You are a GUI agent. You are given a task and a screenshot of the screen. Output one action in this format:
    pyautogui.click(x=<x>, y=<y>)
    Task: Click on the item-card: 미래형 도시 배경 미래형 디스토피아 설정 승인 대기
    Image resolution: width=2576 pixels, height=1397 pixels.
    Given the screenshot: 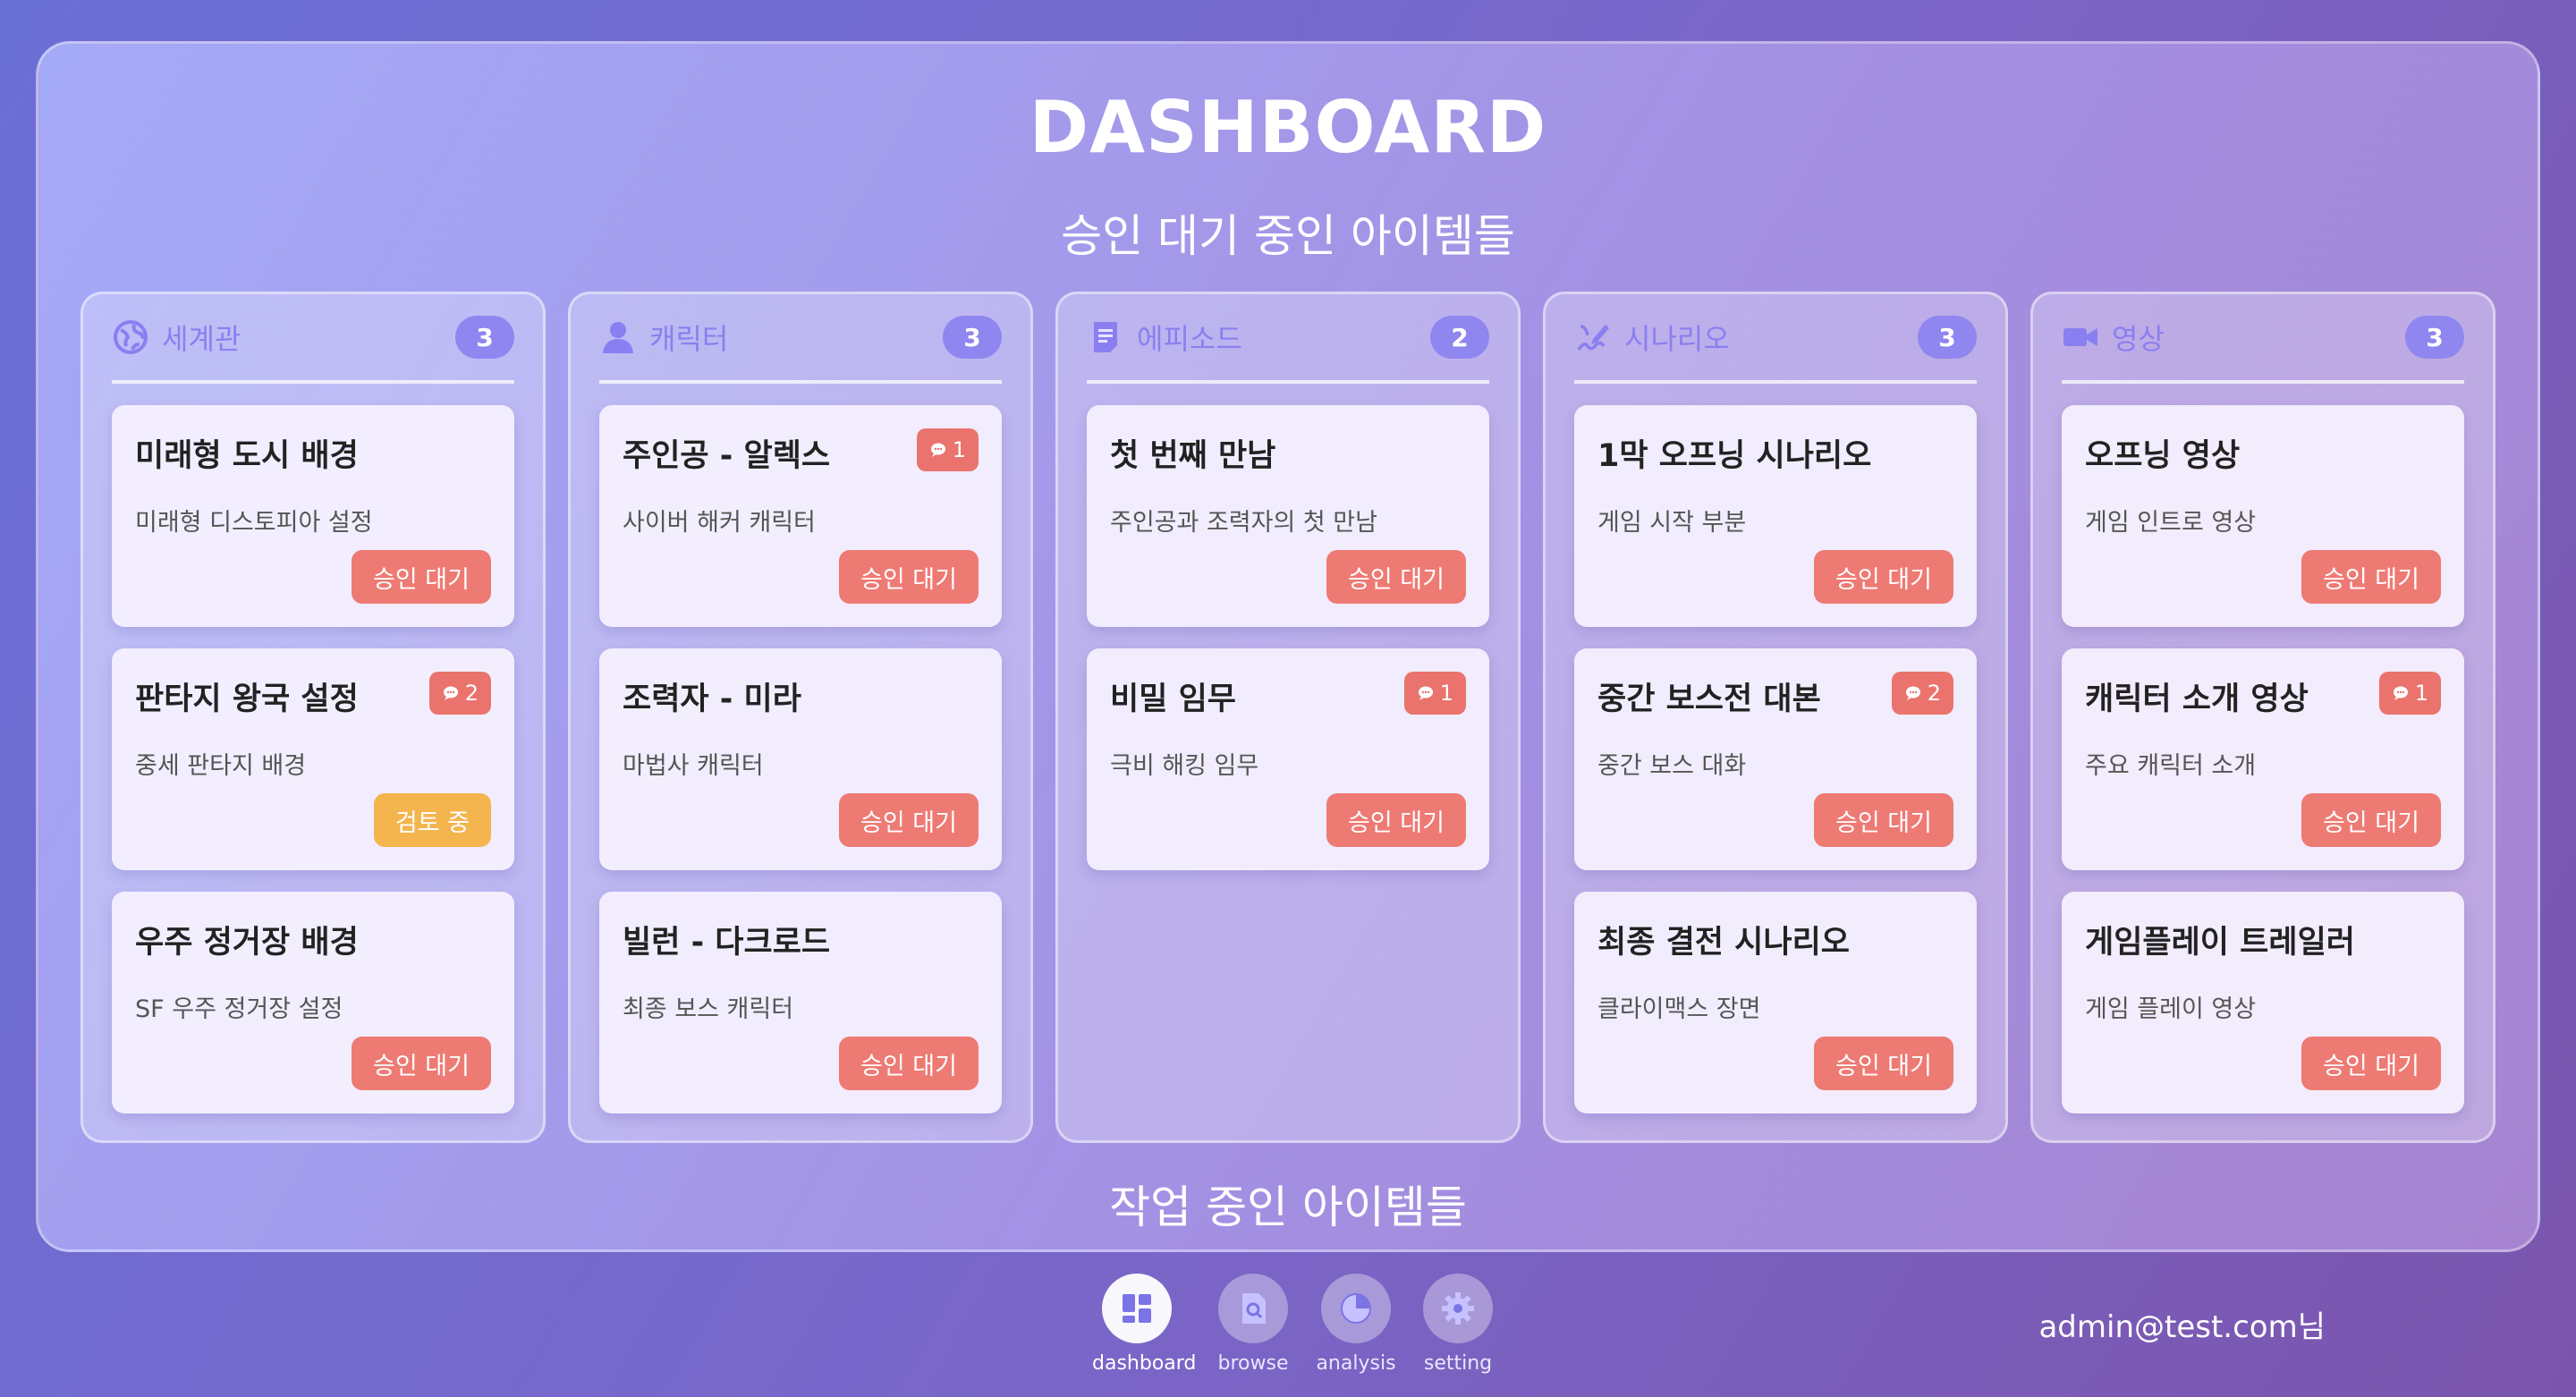 What is the action you would take?
    pyautogui.click(x=313, y=516)
    